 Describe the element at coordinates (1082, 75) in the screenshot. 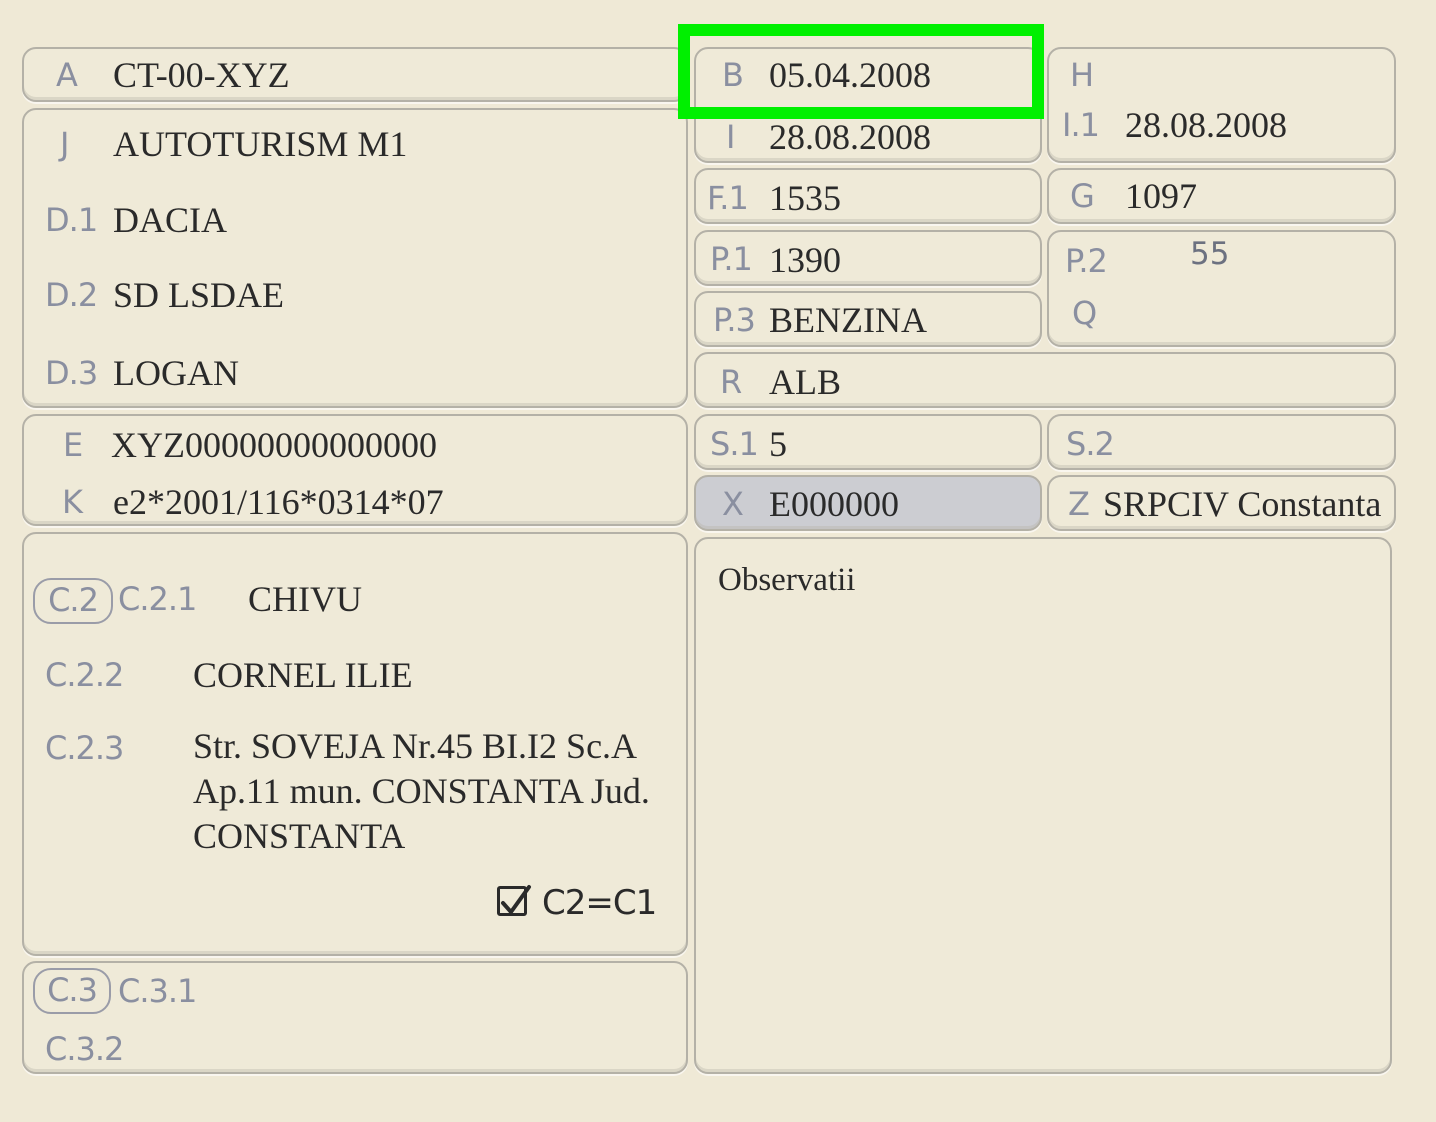

I see `field-h-label: H` at that location.